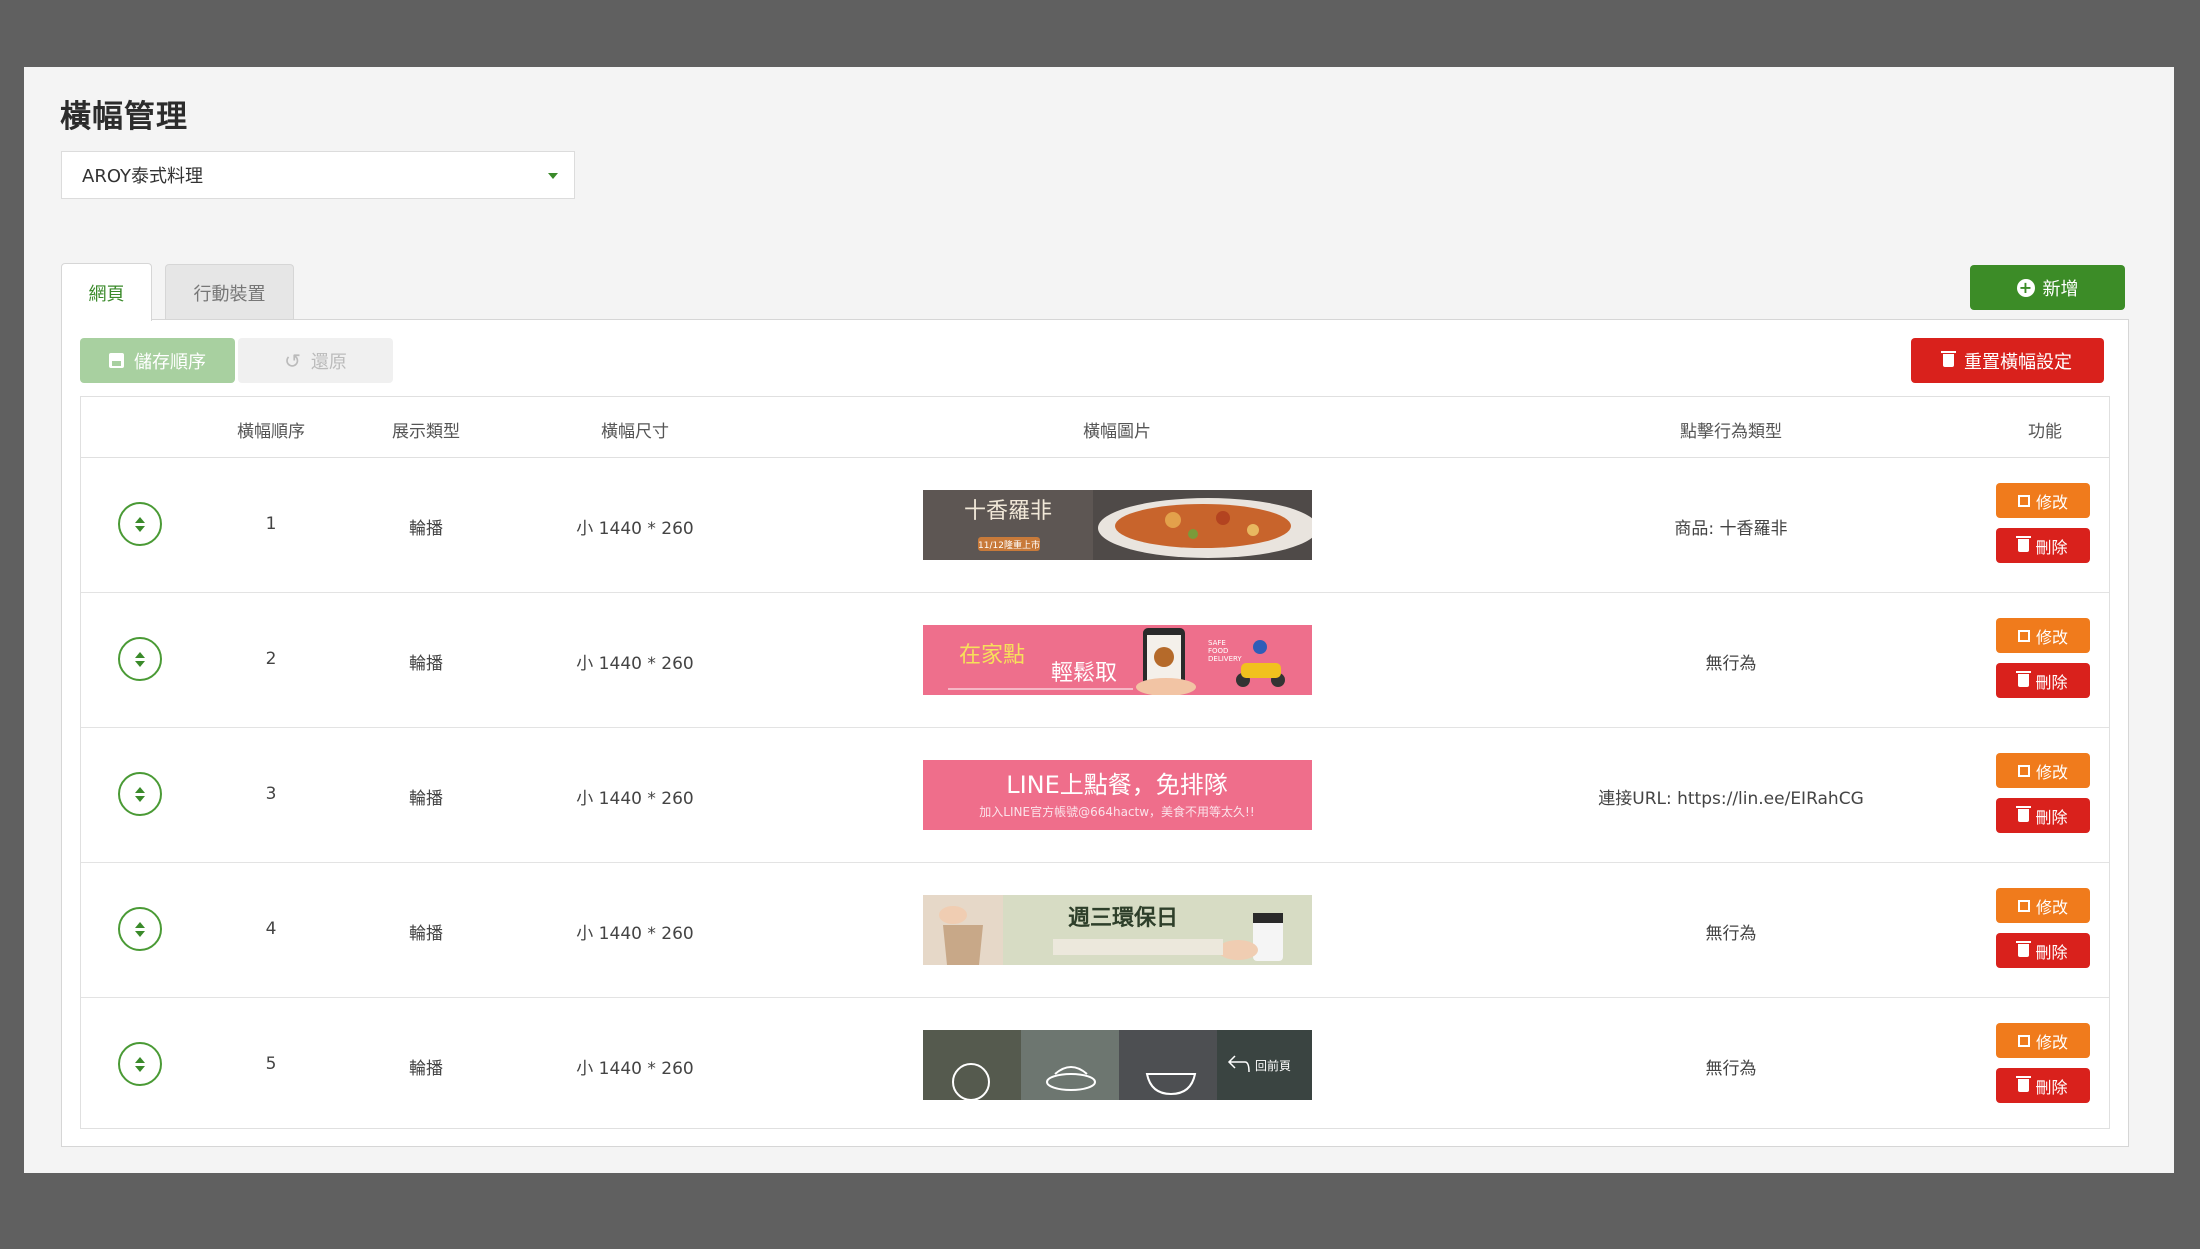 The width and height of the screenshot is (2200, 1249). I want to click on svg-text: FOOD, so click(1218, 651).